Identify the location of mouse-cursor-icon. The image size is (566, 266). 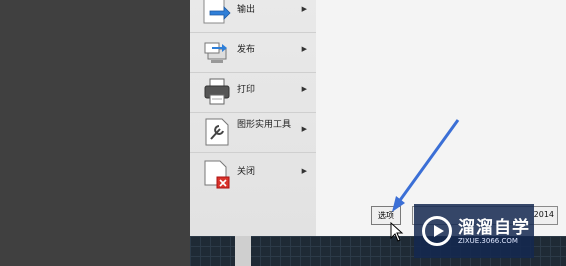
(397, 232).